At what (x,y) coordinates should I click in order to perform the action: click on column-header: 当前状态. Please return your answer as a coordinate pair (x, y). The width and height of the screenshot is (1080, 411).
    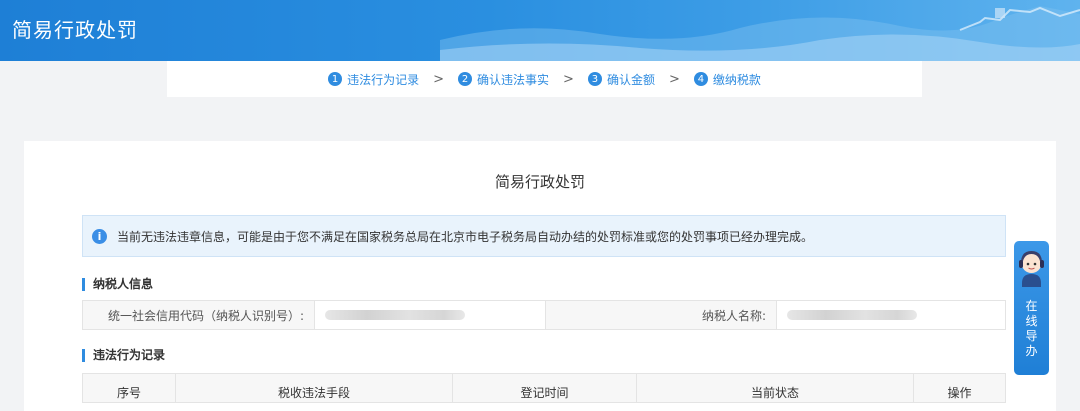
    Looking at the image, I should click on (775, 388).